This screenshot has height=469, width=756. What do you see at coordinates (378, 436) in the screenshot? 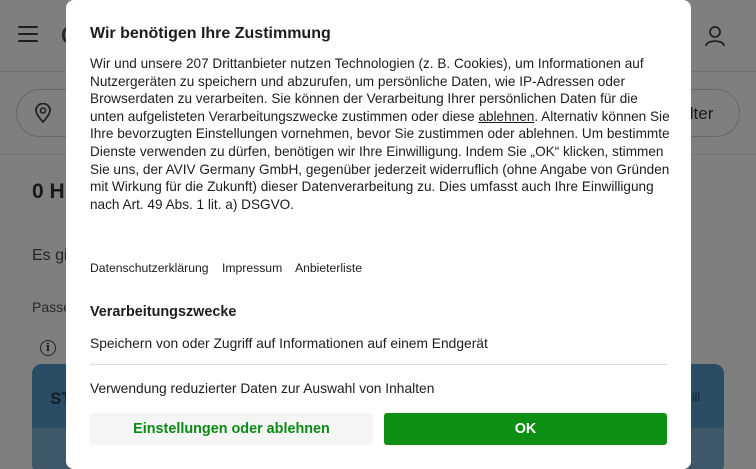
I see `dialog-footer: Einstellungen oder ablehnen OK` at bounding box center [378, 436].